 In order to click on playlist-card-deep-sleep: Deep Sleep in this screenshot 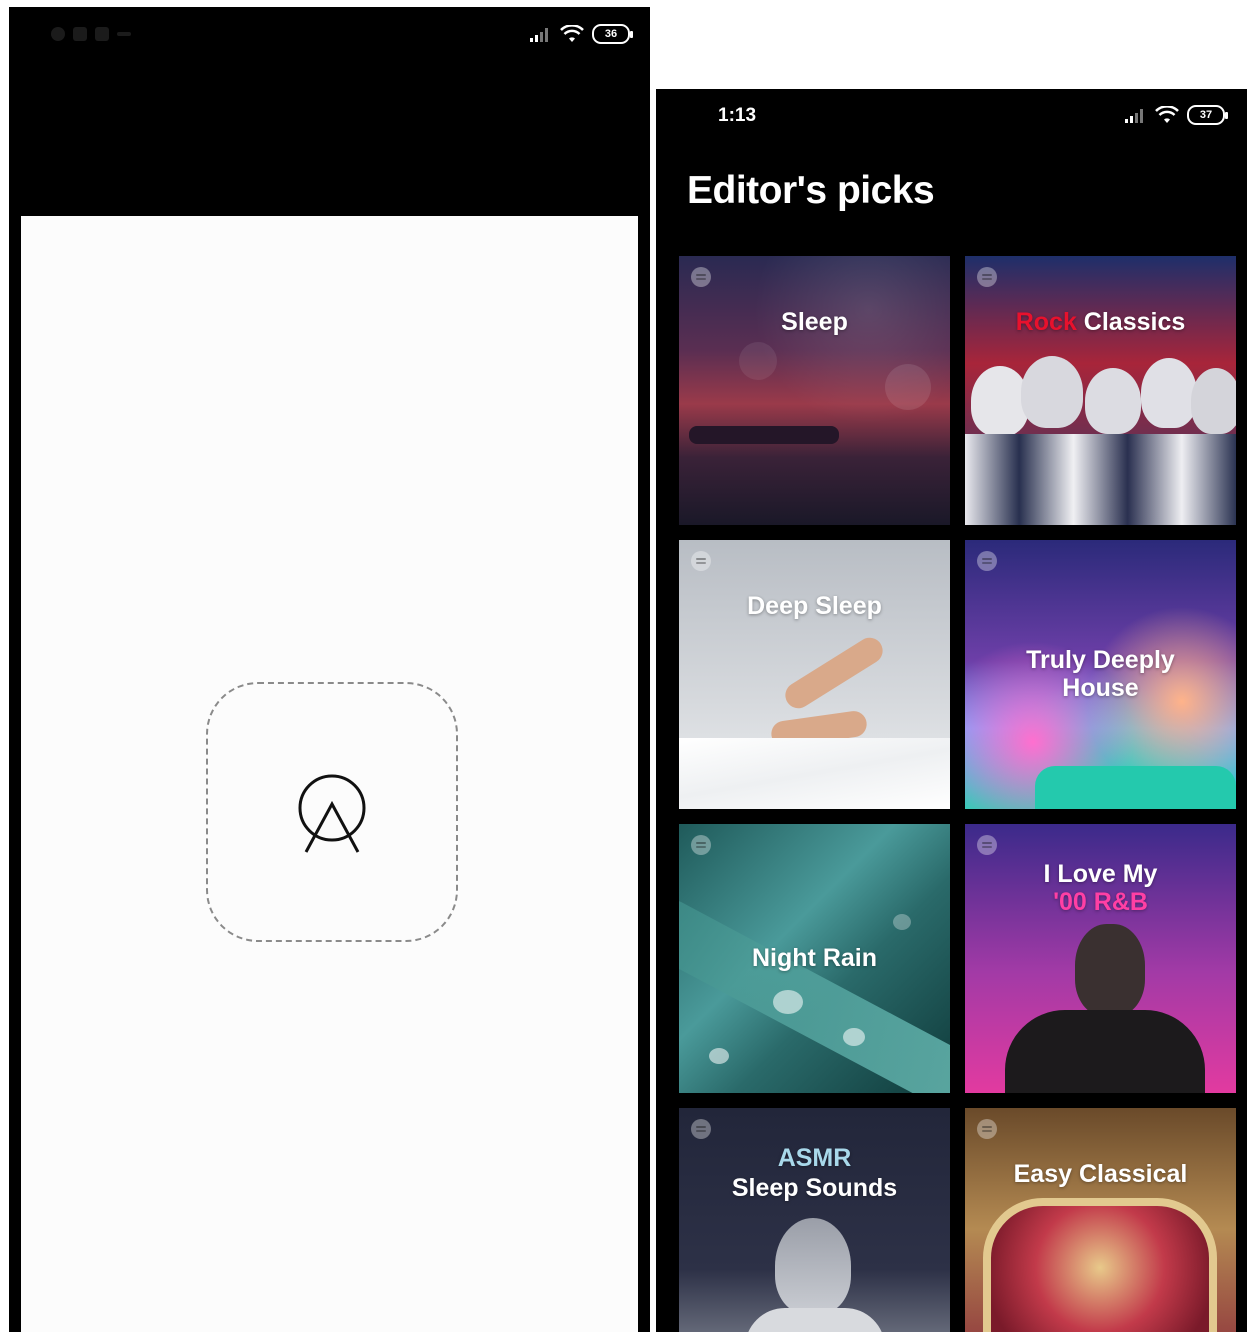, I will do `click(814, 674)`.